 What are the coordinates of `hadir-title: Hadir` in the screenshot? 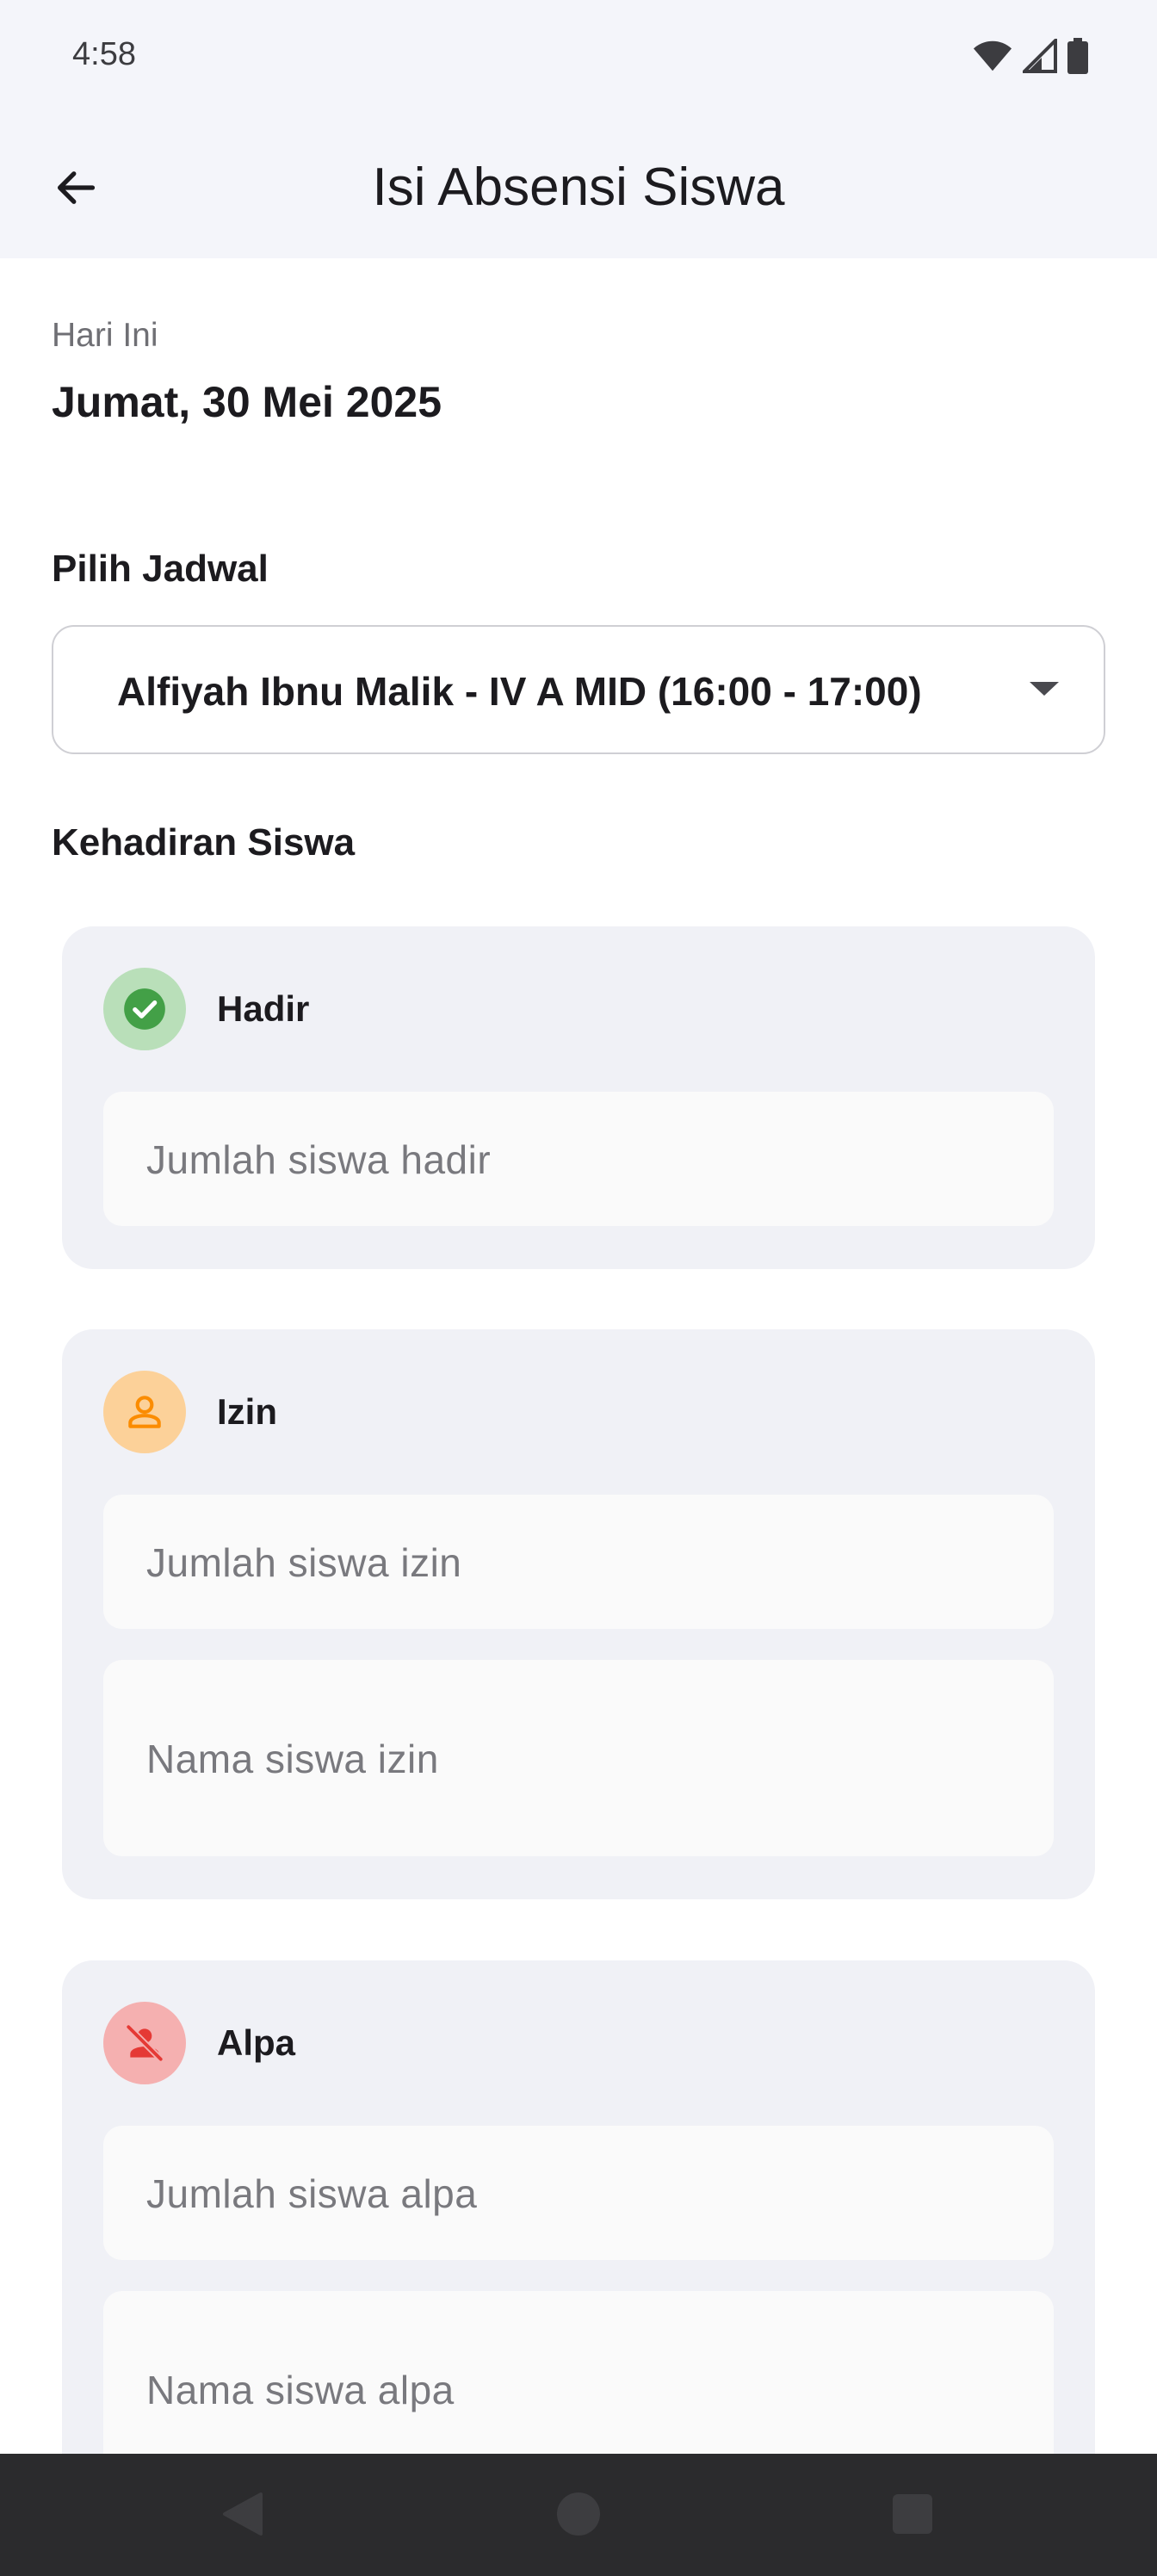 It's located at (263, 1008).